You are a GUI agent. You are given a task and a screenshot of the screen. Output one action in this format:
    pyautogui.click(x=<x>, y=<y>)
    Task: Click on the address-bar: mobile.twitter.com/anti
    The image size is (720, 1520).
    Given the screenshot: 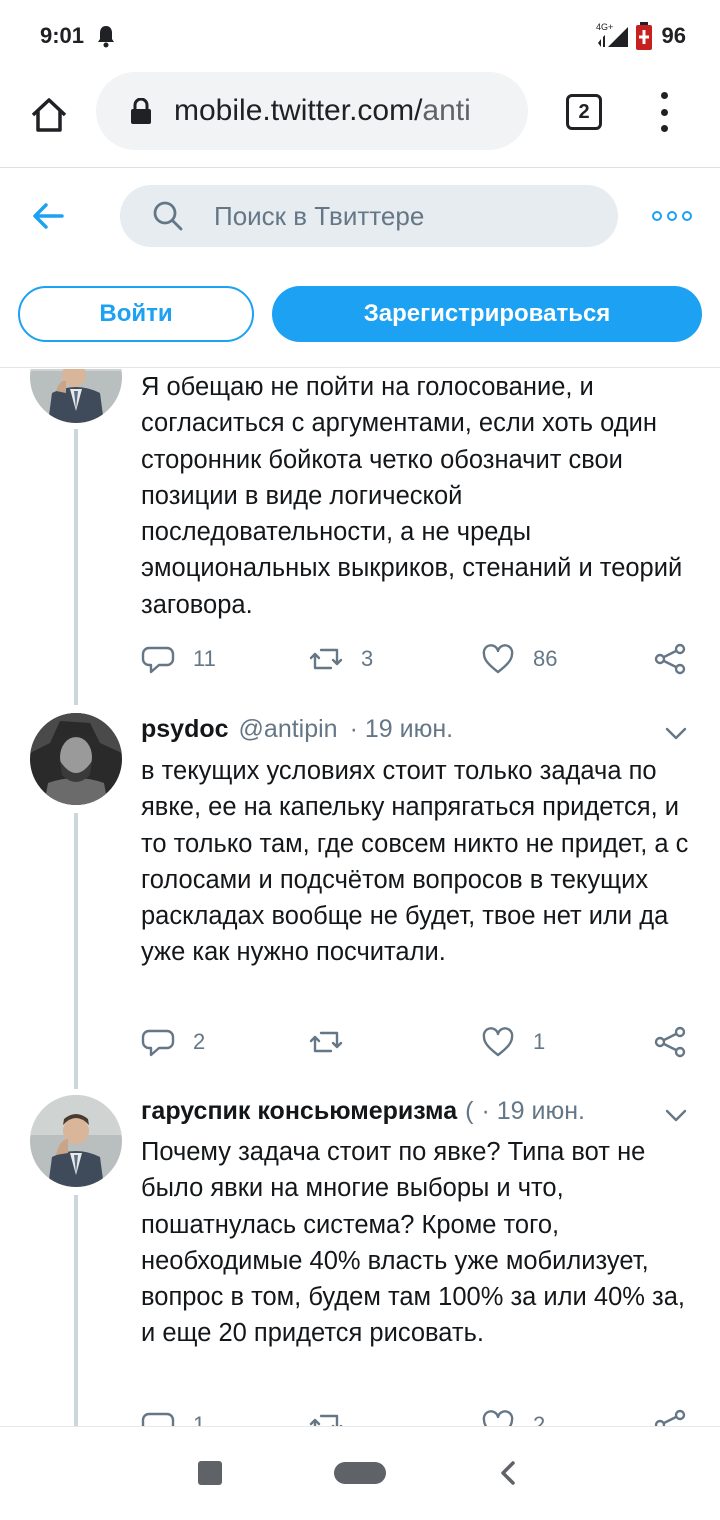 What is the action you would take?
    pyautogui.click(x=312, y=111)
    